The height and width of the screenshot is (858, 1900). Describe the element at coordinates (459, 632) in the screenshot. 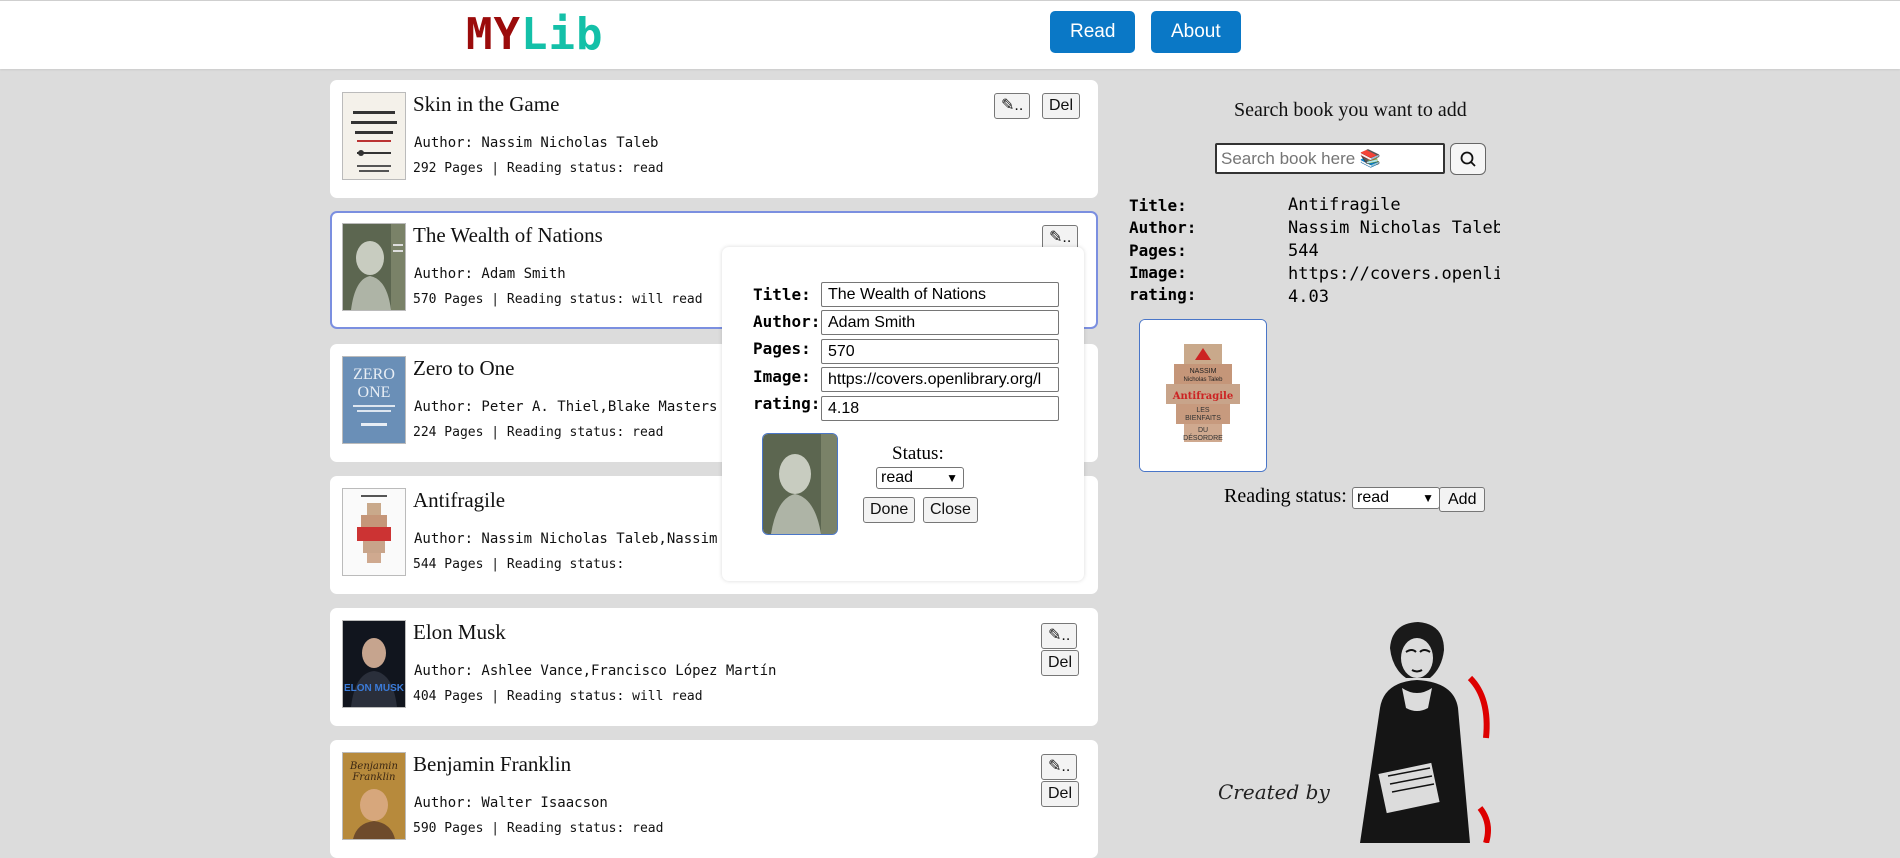

I see `book-title: Elon Musk` at that location.